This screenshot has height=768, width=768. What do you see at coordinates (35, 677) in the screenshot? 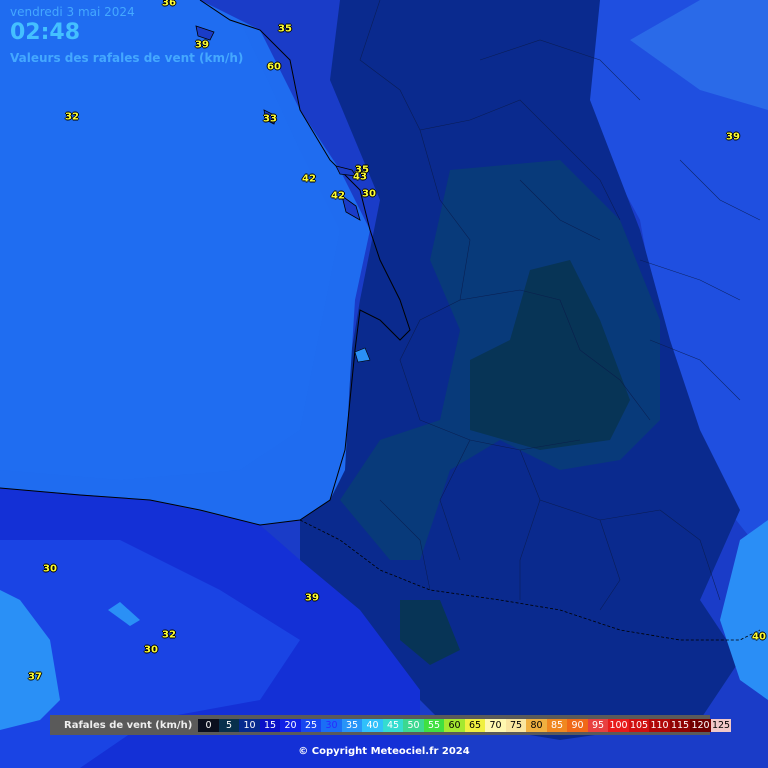
I see `gust-value-label: 37` at bounding box center [35, 677].